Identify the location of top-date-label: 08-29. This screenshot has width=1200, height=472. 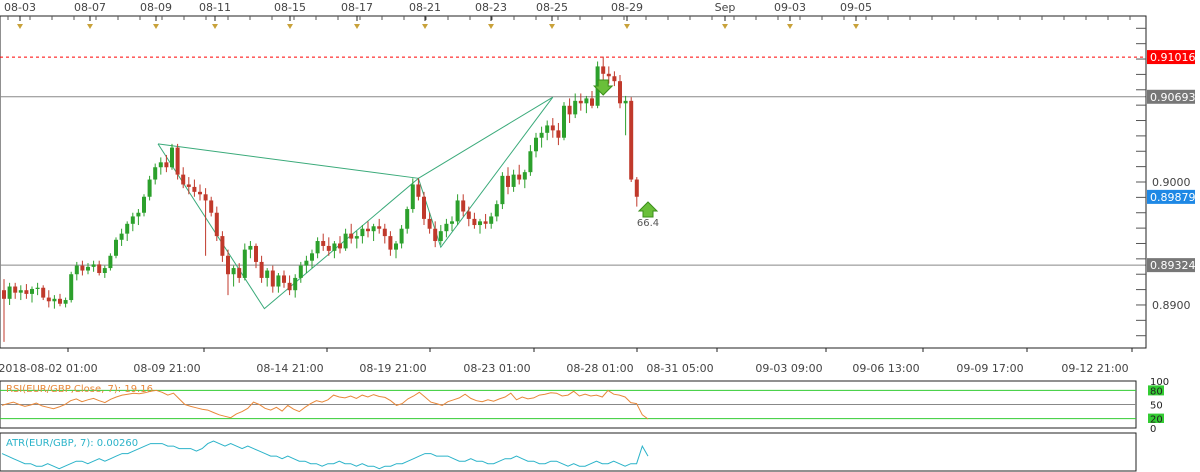
(627, 7).